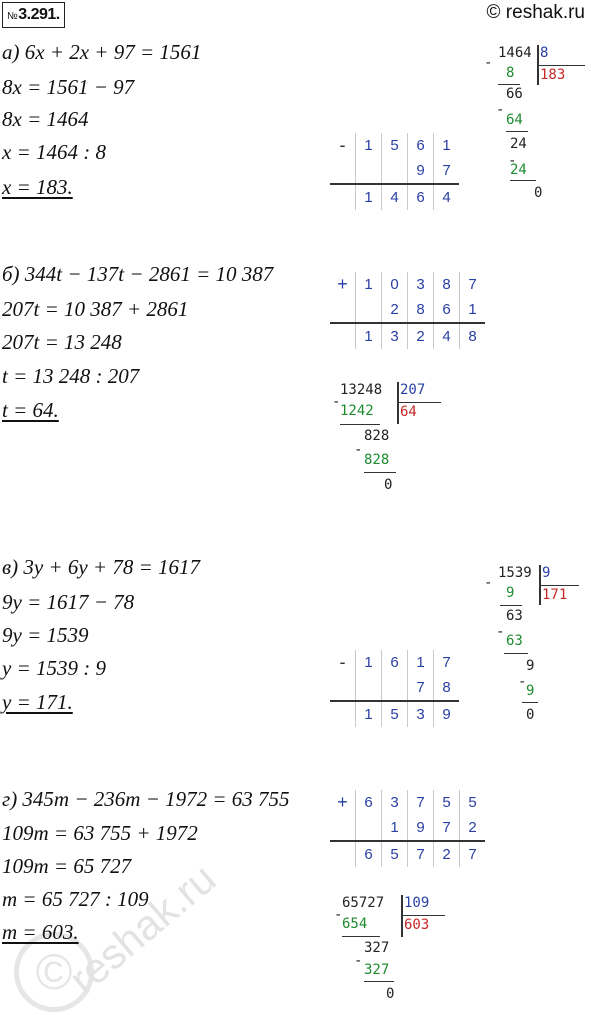 The width and height of the screenshot is (591, 1015). Describe the element at coordinates (40, 932) in the screenshot. I see `answer-line: m = 603.` at that location.